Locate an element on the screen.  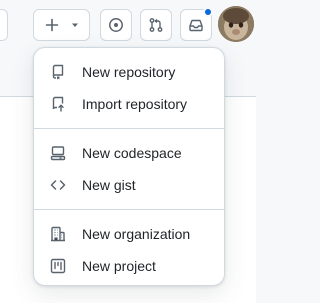
header-bar is located at coordinates (128, 24).